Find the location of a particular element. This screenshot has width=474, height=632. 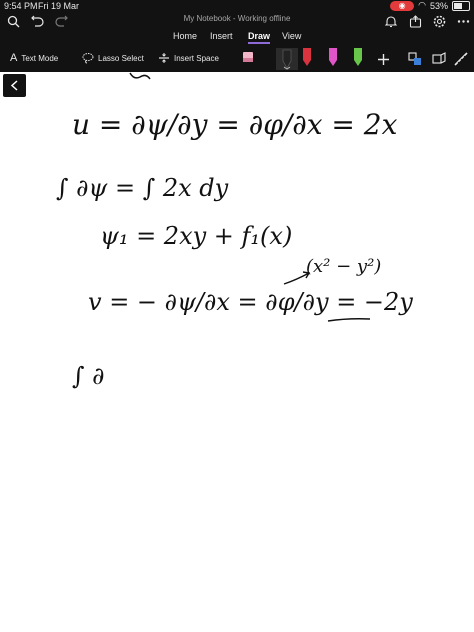

ribbon-tabs: Home Insert Draw View is located at coordinates (237, 38).